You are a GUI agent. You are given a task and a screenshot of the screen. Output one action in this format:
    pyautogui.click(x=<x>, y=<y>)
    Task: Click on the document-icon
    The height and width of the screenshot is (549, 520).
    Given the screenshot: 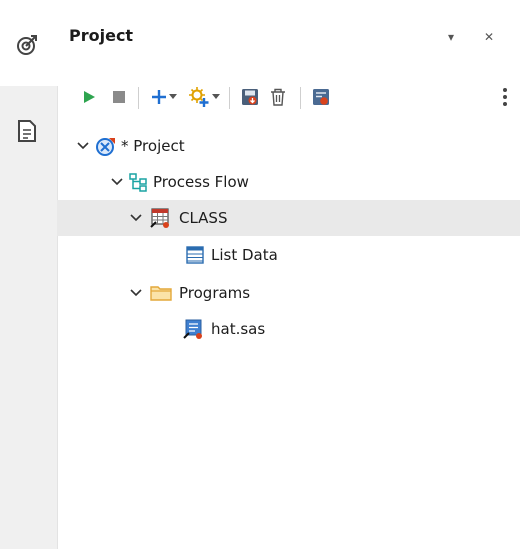 What is the action you would take?
    pyautogui.click(x=27, y=131)
    